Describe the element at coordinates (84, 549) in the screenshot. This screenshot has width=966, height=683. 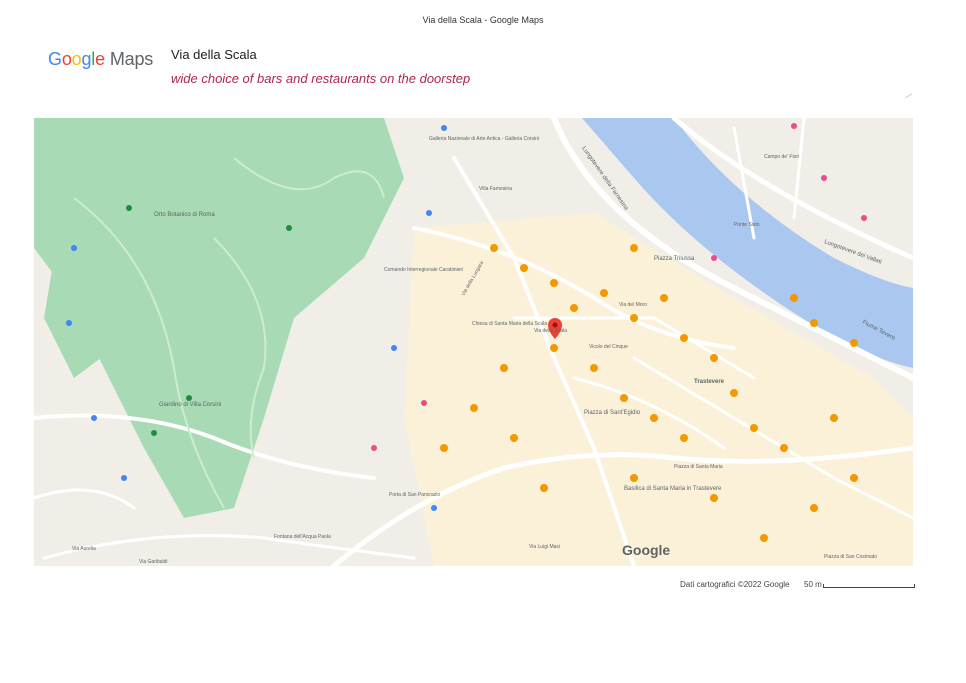
I see `label-via-aurelia: Via Aurelia` at that location.